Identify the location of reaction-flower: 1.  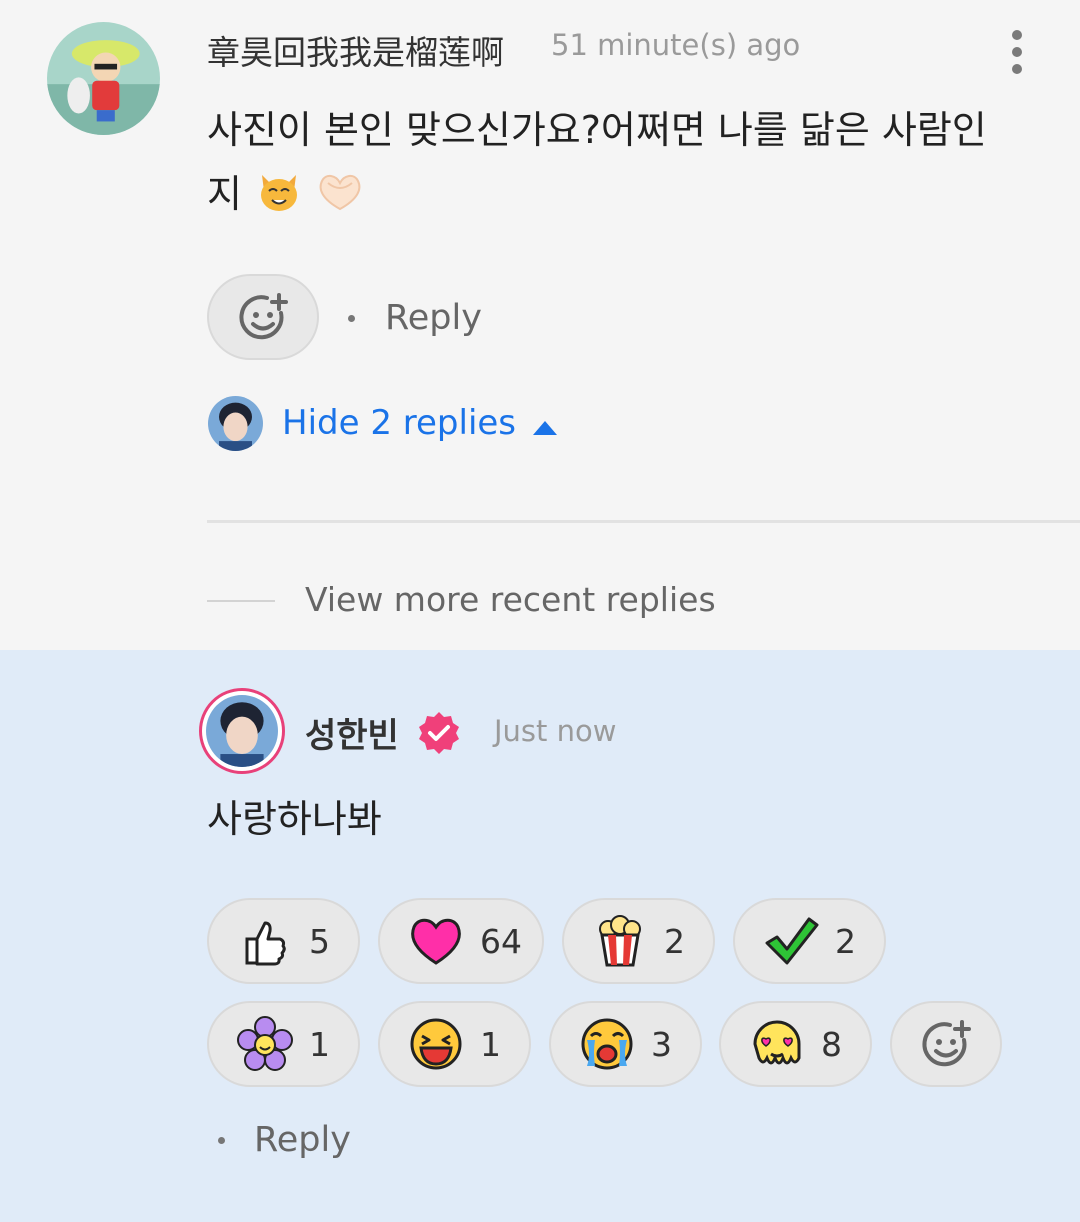
(283, 1044).